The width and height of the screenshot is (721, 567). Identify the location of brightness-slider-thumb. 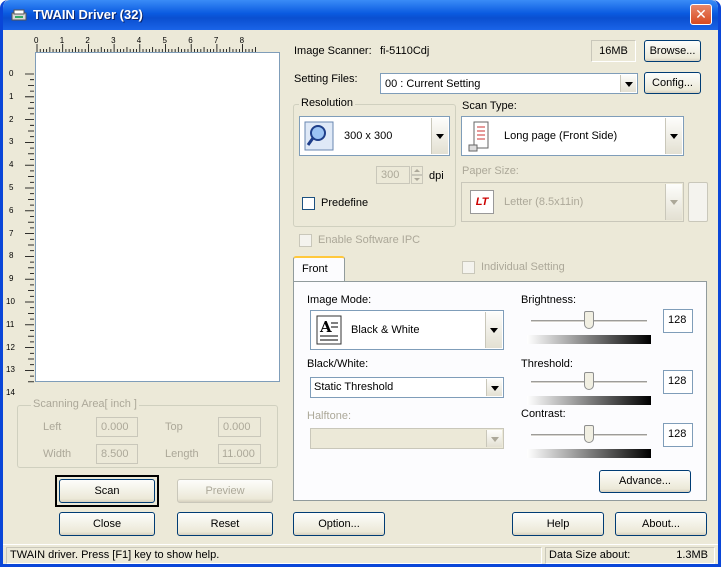
(589, 320).